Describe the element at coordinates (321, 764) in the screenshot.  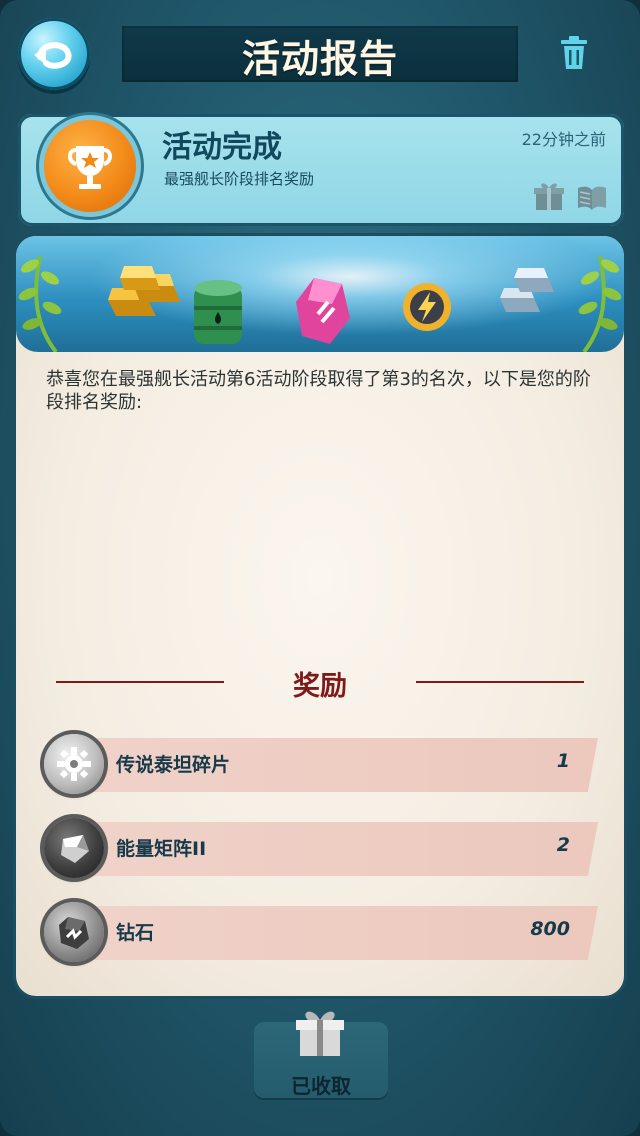
I see `reward-row: 传说泰坦碎片 1` at that location.